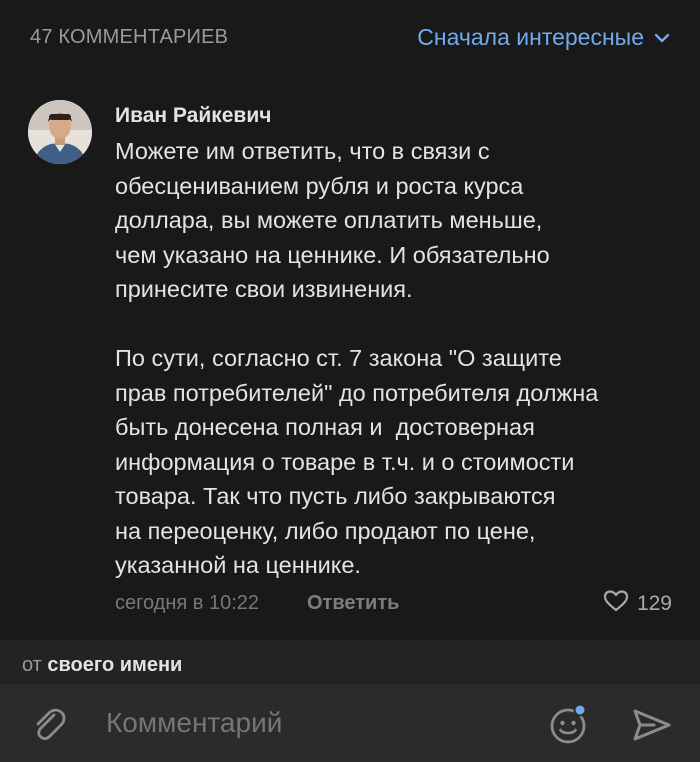  I want to click on comment-author: Иван Райкевич, so click(193, 116).